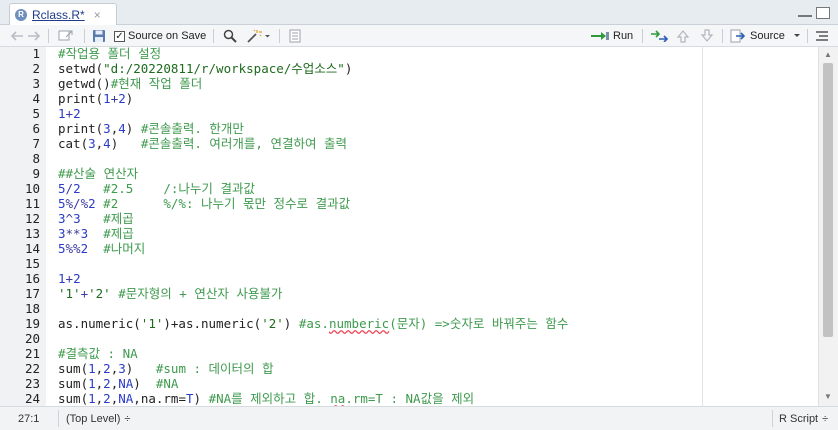 The image size is (838, 430). I want to click on code-token: +, so click(69, 113).